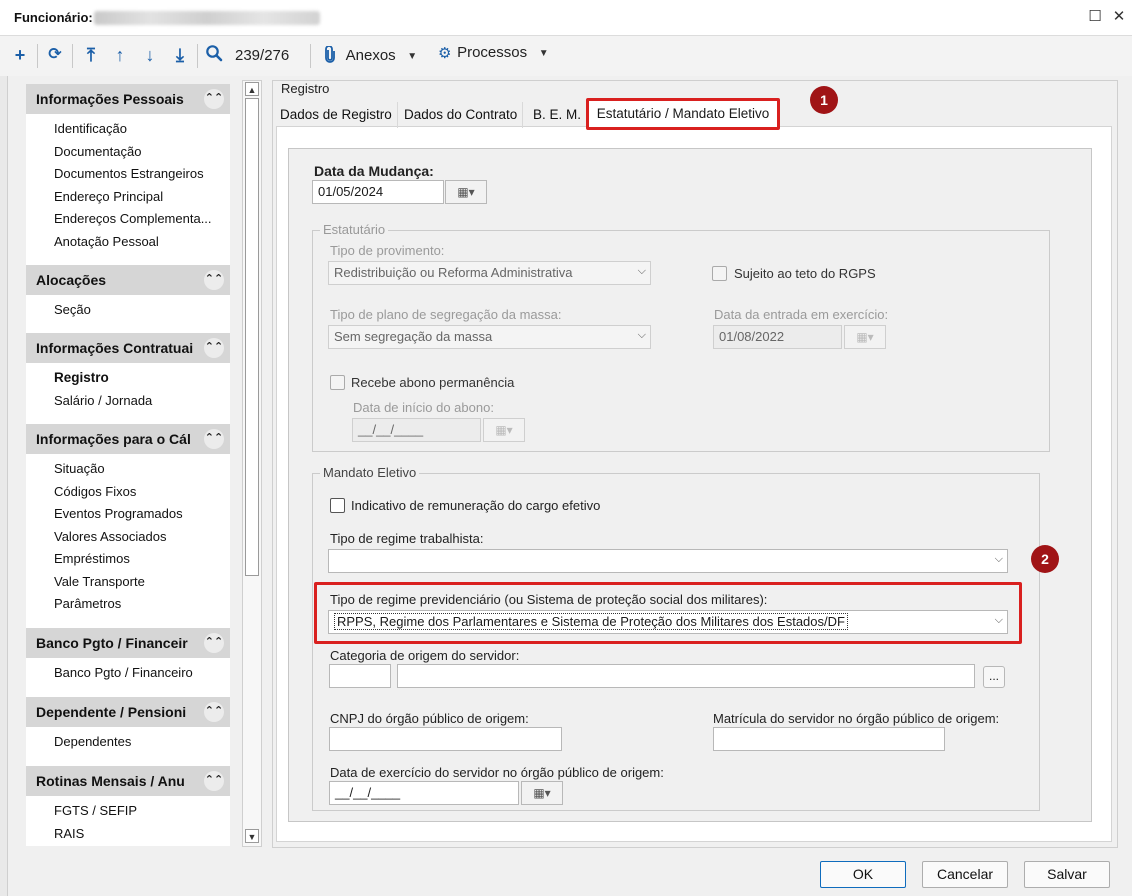 The image size is (1132, 896). Describe the element at coordinates (1045, 559) in the screenshot. I see `callout-2: 2` at that location.